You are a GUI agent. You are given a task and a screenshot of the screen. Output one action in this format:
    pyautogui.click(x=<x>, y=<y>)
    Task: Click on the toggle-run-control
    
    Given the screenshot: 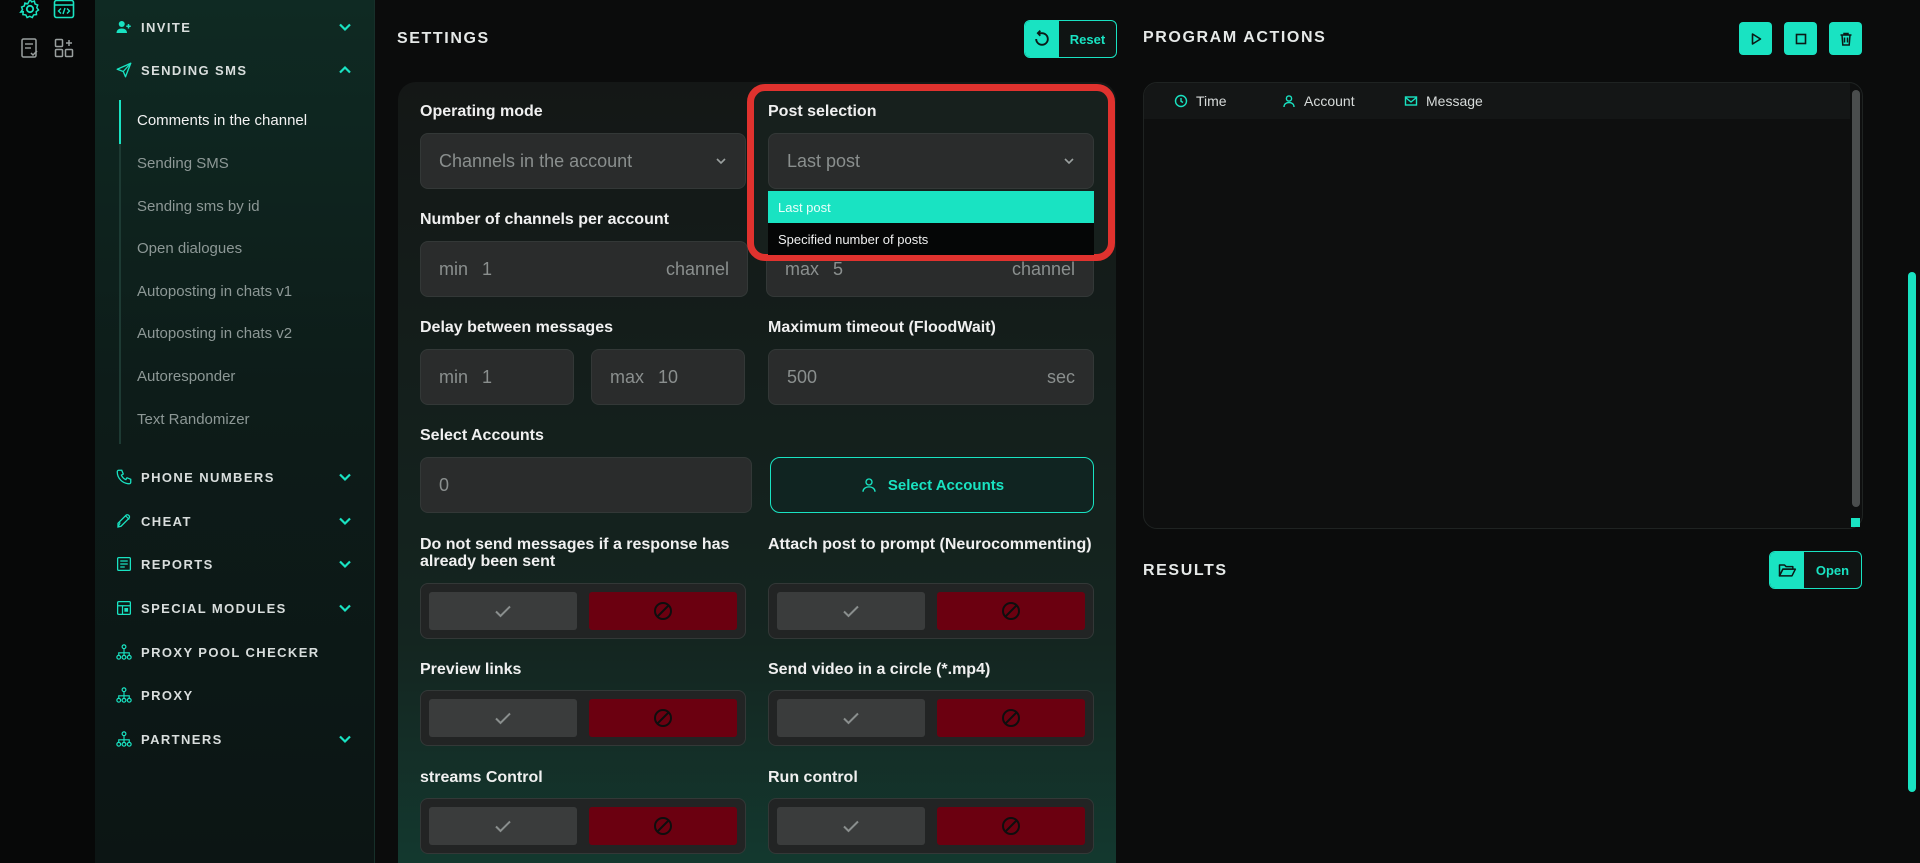 What is the action you would take?
    pyautogui.click(x=931, y=826)
    